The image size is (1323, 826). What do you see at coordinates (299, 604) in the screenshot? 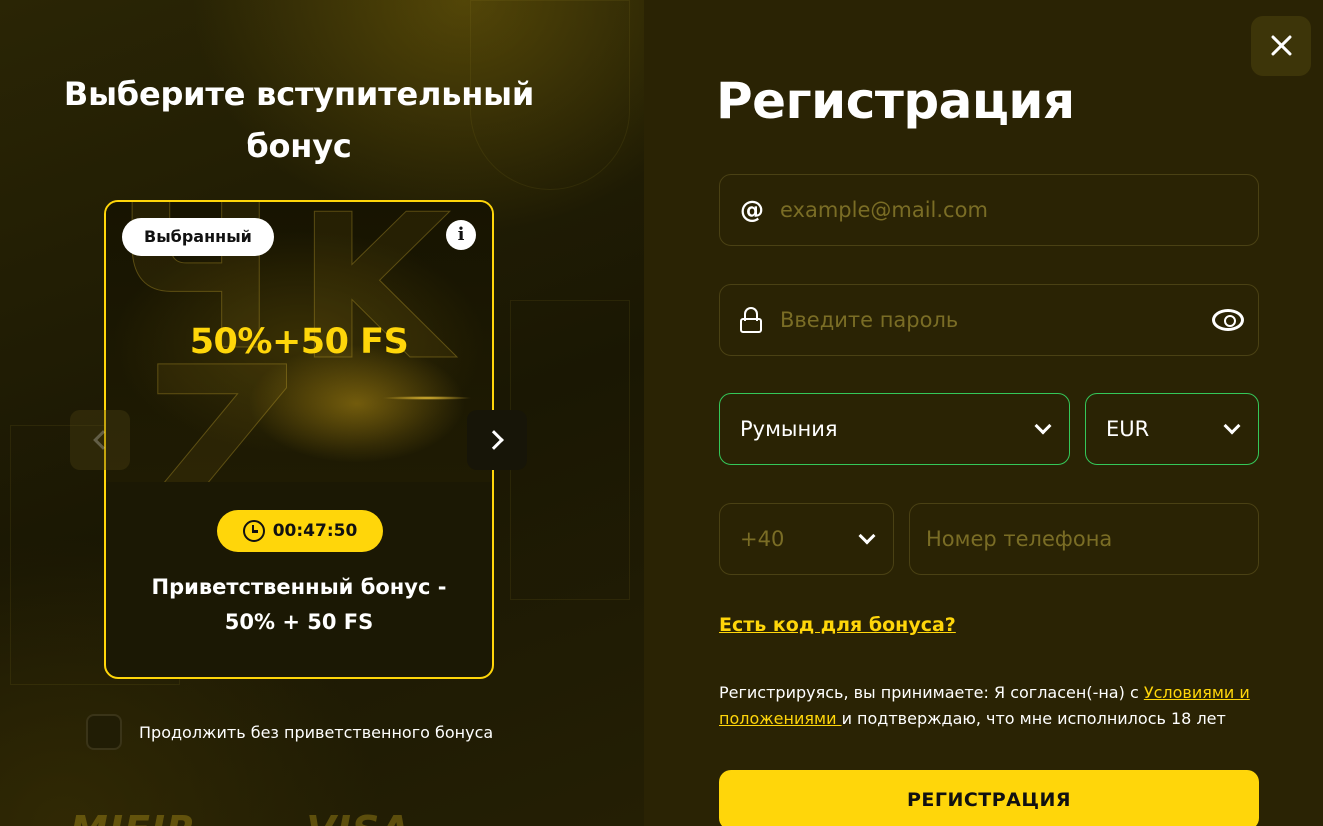
I see `bonus-card-title: Приветственный бонус - 50% + 50 FS` at bounding box center [299, 604].